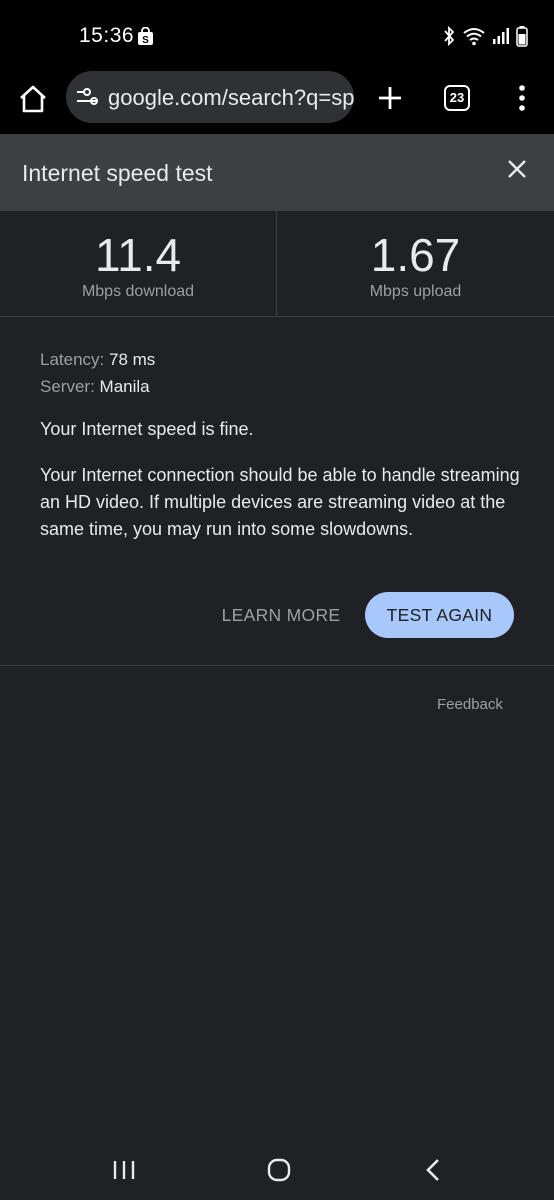  I want to click on download-value: 11.4, so click(138, 255).